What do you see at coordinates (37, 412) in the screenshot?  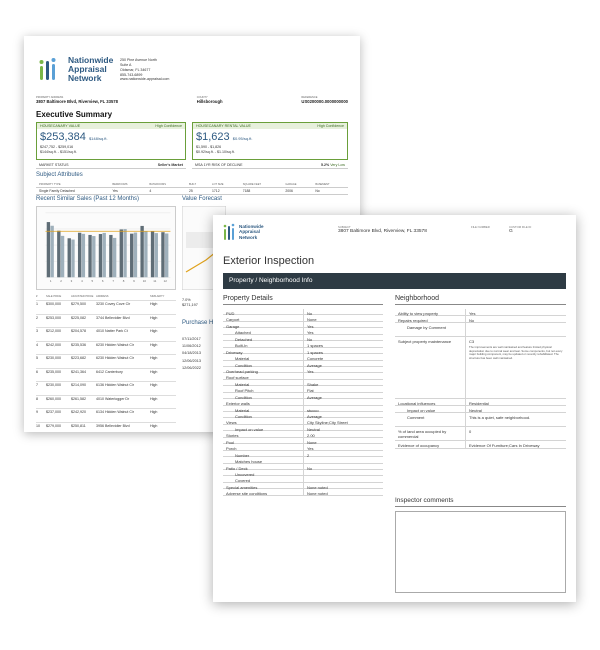 I see `sales-cell: 9` at bounding box center [37, 412].